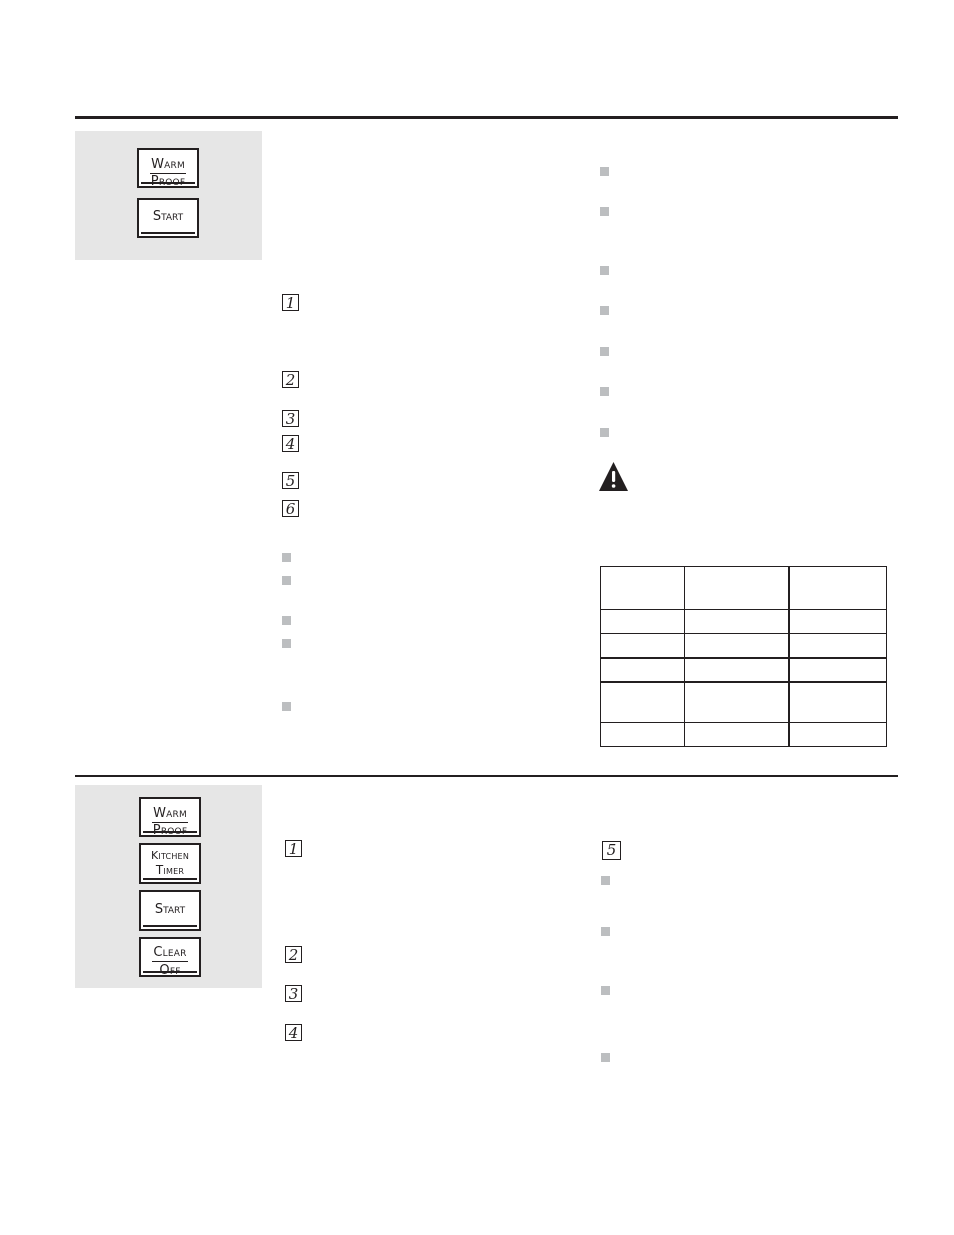 The width and height of the screenshot is (954, 1235). What do you see at coordinates (170, 953) in the screenshot?
I see `clear-off-key-line1: Clear` at bounding box center [170, 953].